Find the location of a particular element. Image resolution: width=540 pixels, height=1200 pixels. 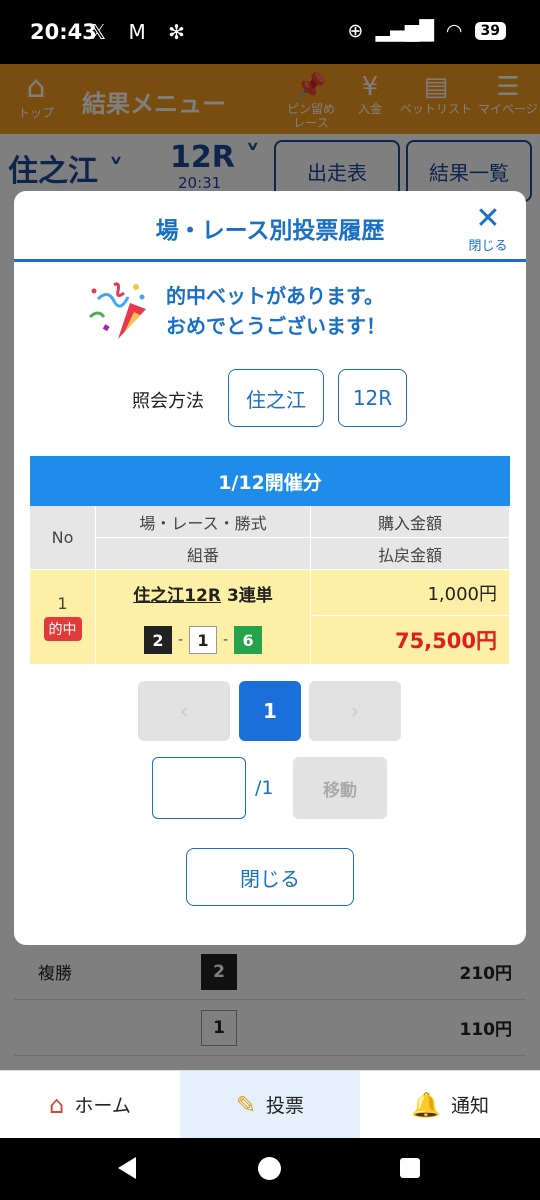

congrats-line1: 的中ベットがあります。 is located at coordinates (275, 296).